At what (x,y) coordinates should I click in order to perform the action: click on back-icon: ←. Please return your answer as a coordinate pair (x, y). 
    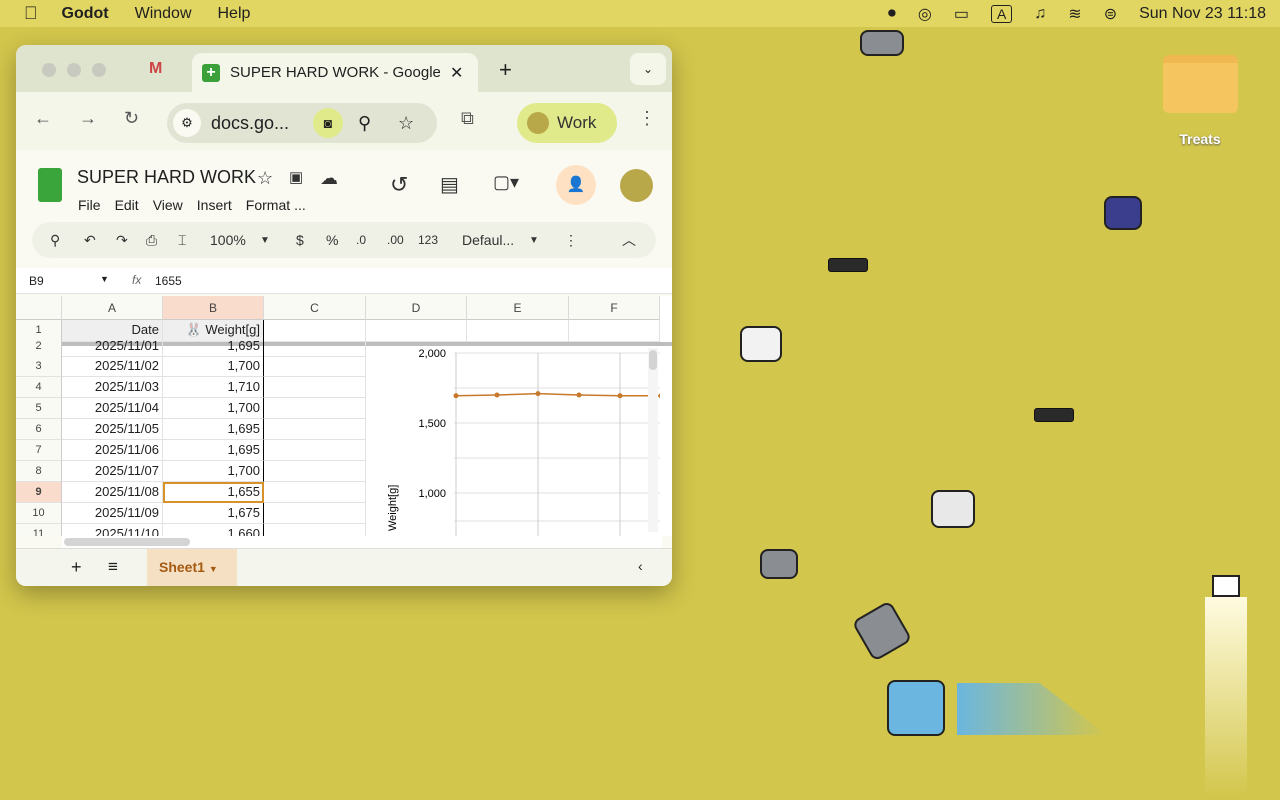
    Looking at the image, I should click on (43, 118).